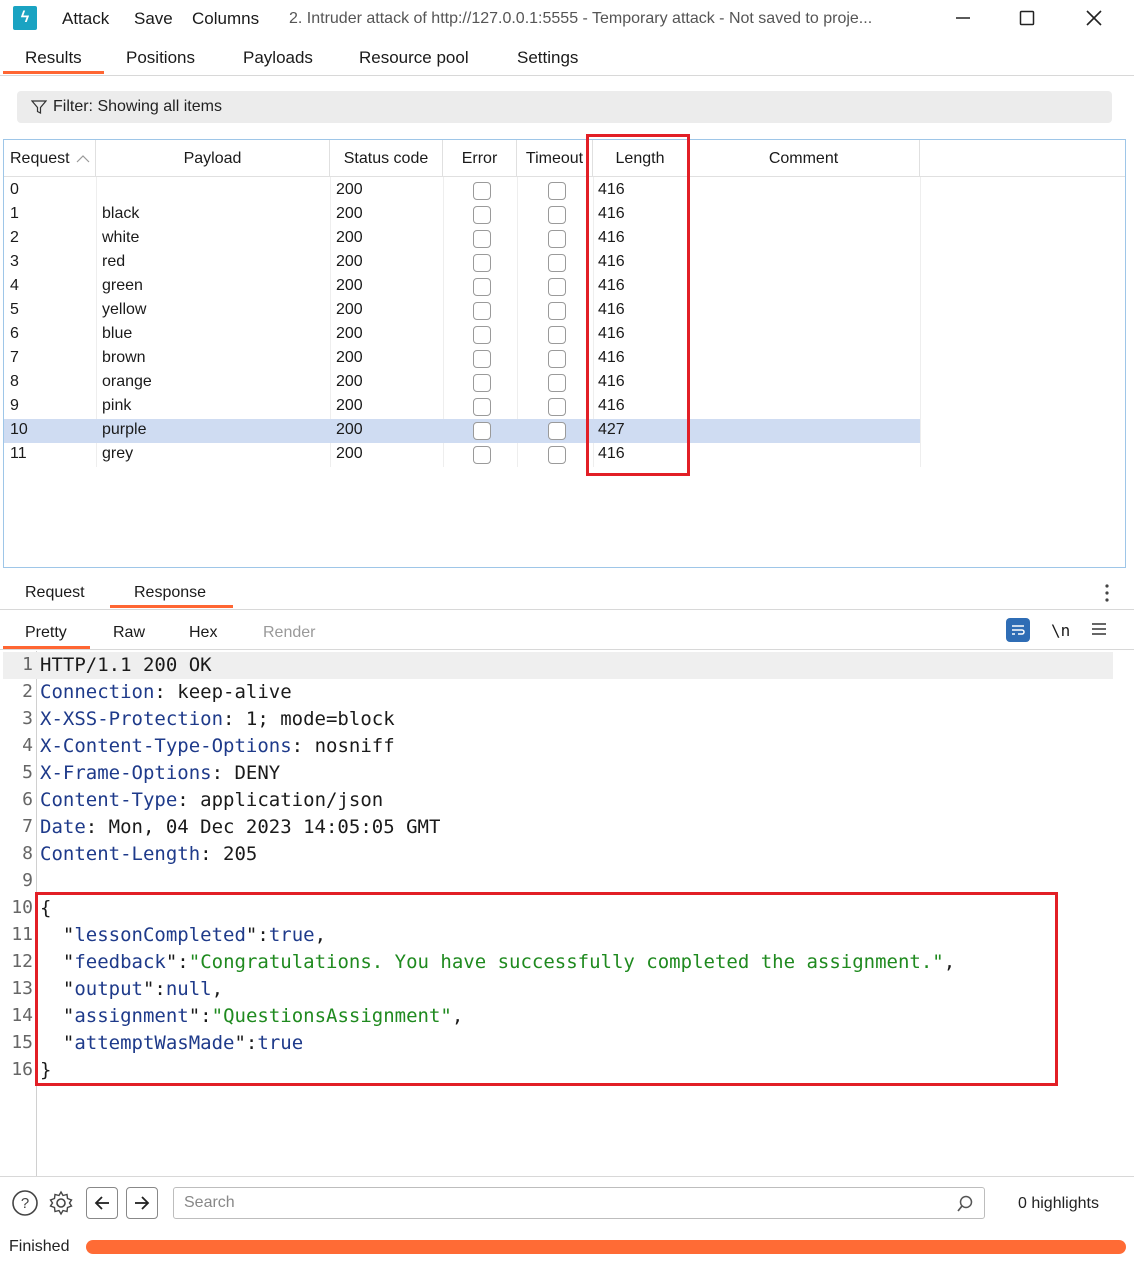 This screenshot has height=1263, width=1134. I want to click on line-number: 4, so click(27, 745).